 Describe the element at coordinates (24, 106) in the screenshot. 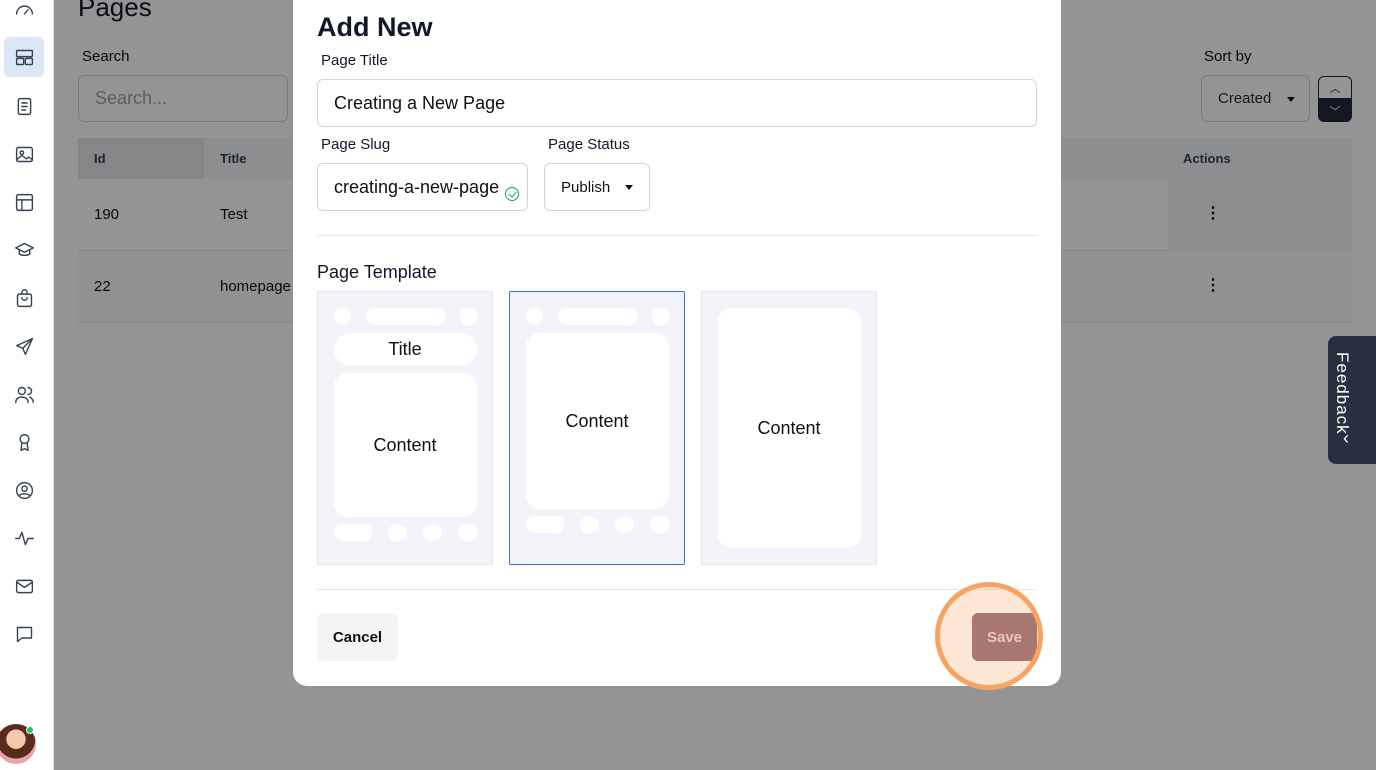

I see `notebook-icon` at that location.